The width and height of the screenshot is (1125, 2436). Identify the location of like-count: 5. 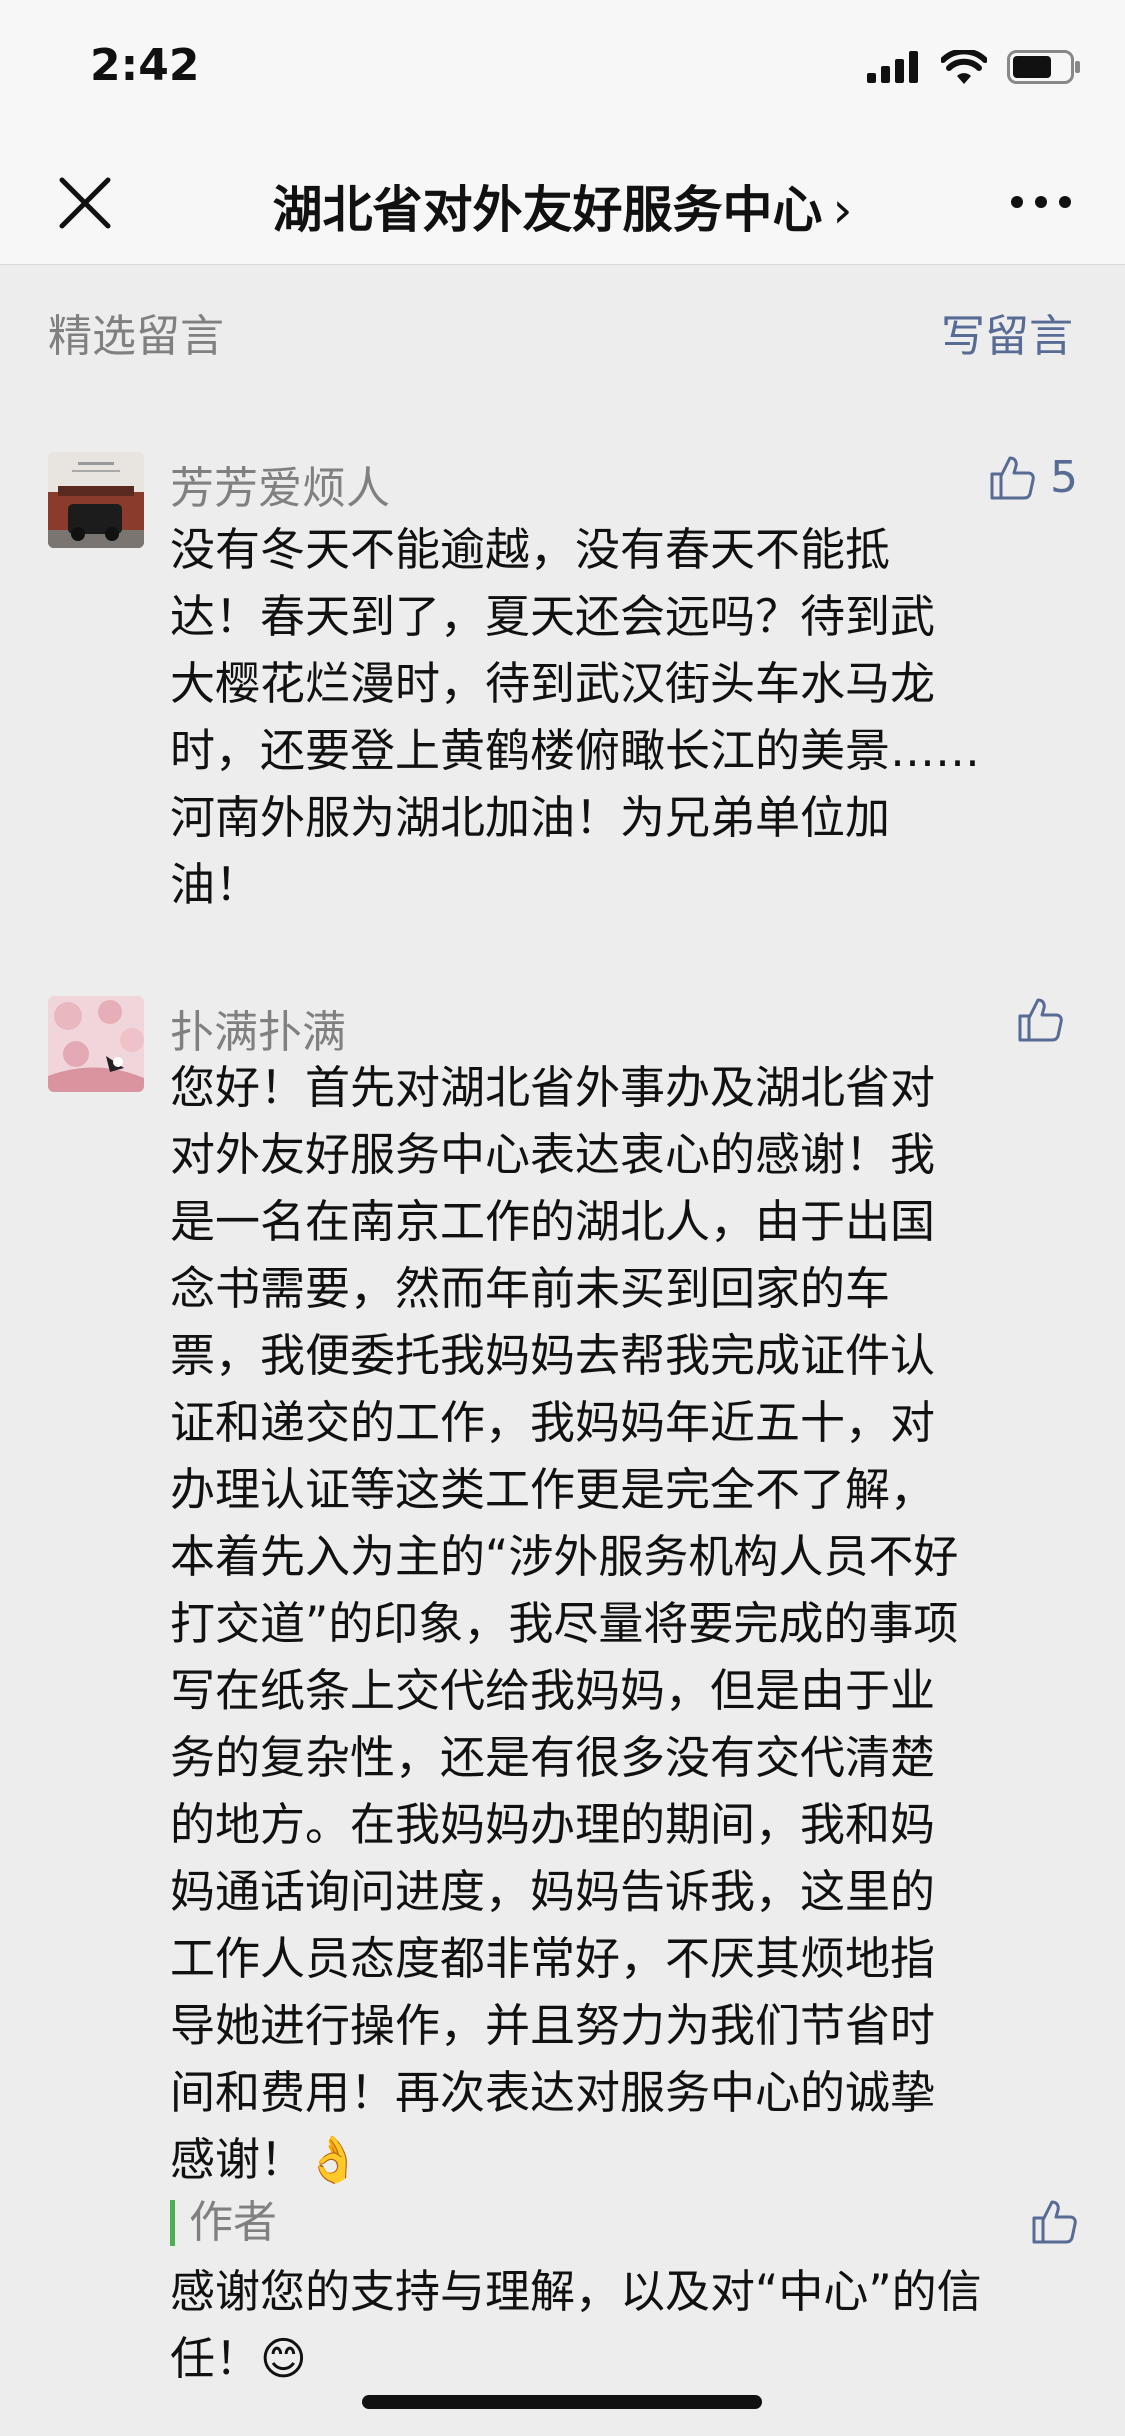
(1064, 477).